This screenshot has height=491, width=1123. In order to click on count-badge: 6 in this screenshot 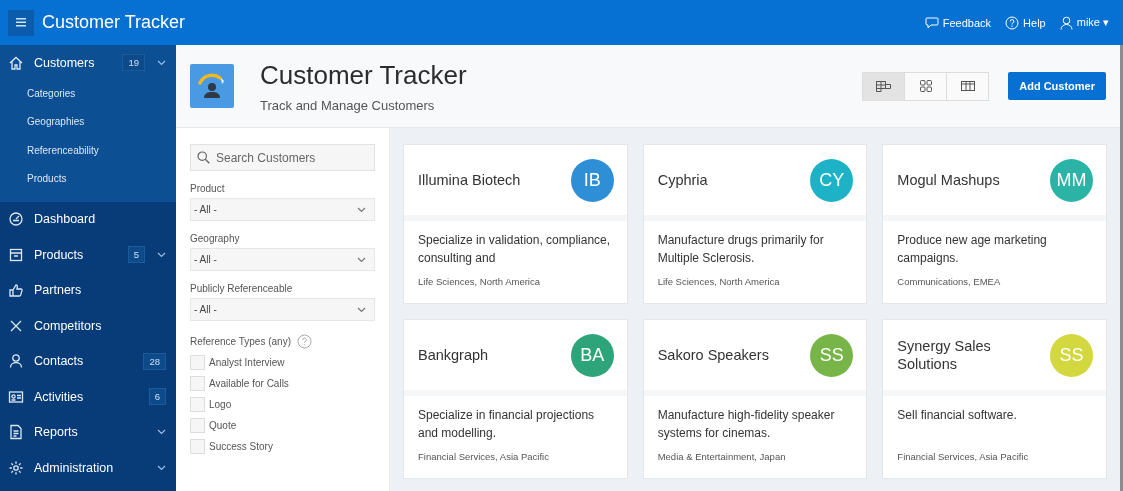, I will do `click(157, 397)`.